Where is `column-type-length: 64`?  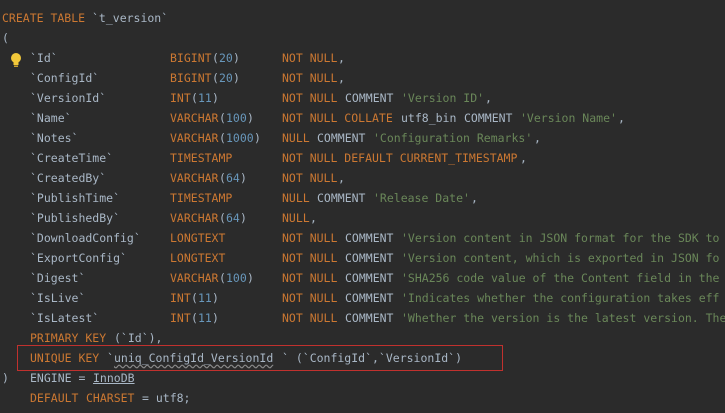 column-type-length: 64 is located at coordinates (233, 178).